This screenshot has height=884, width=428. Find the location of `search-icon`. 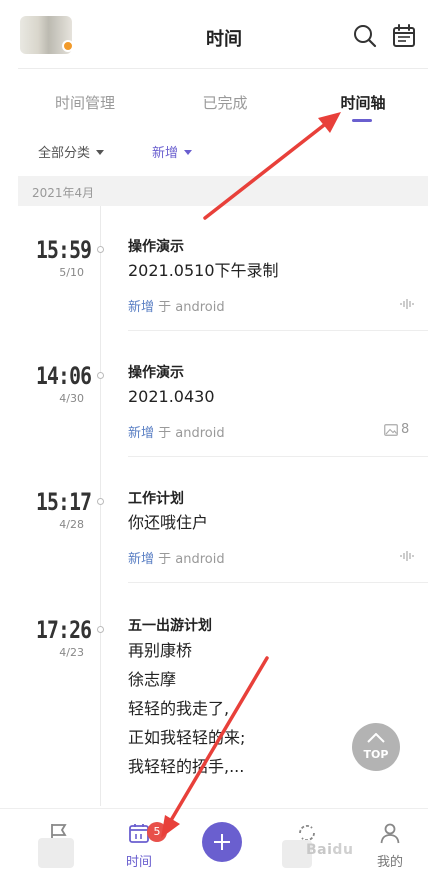

search-icon is located at coordinates (365, 36).